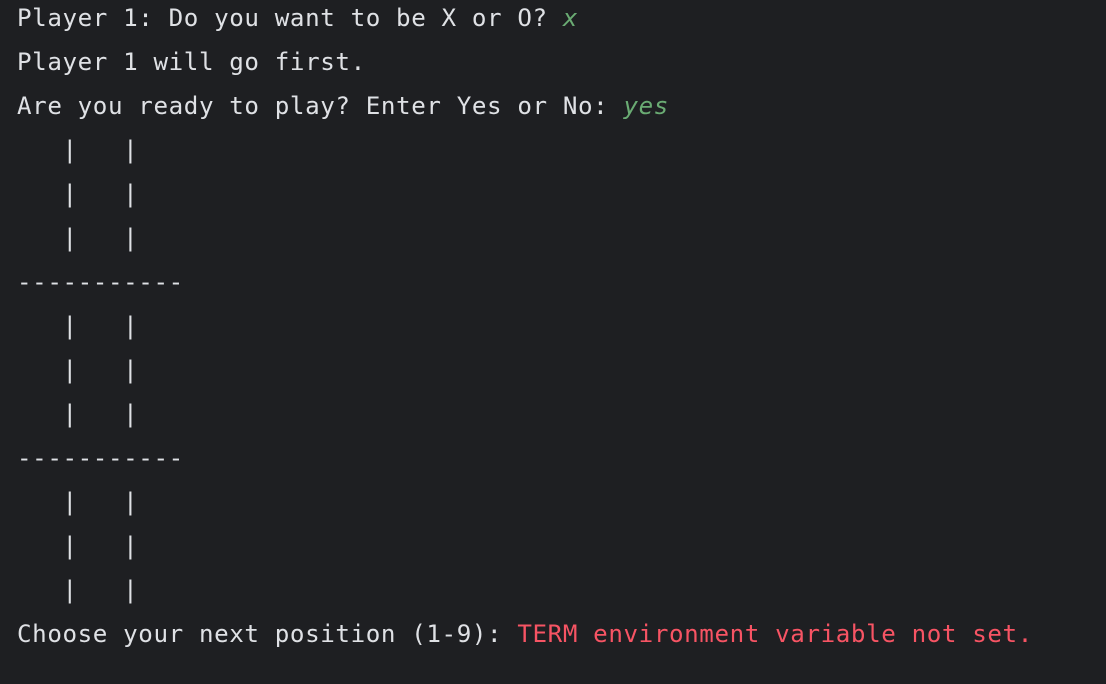 Image resolution: width=1106 pixels, height=684 pixels. I want to click on ready-prompt-text: Are you ready to play? Enter Yes or No:, so click(320, 106).